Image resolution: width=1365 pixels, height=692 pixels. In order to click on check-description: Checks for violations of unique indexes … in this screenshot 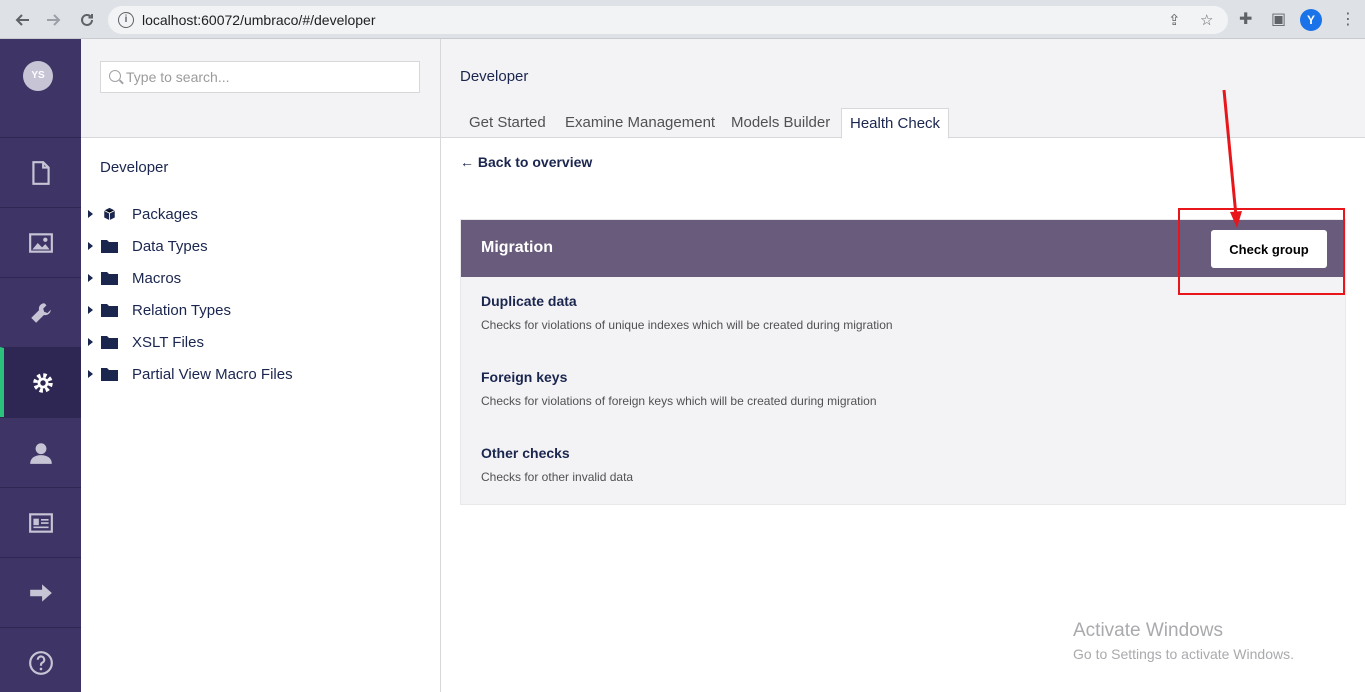, I will do `click(687, 325)`.